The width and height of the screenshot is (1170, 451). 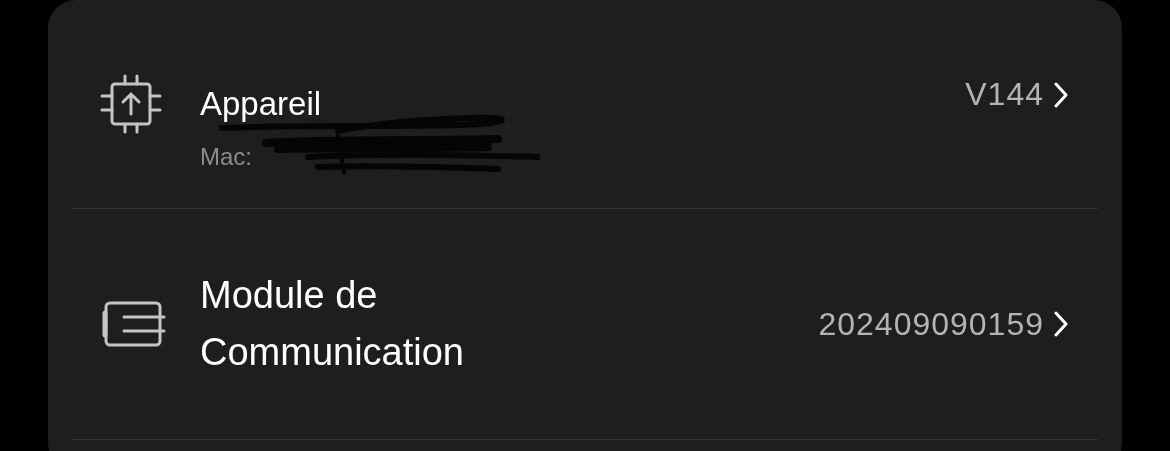 What do you see at coordinates (133, 324) in the screenshot?
I see `module-icon` at bounding box center [133, 324].